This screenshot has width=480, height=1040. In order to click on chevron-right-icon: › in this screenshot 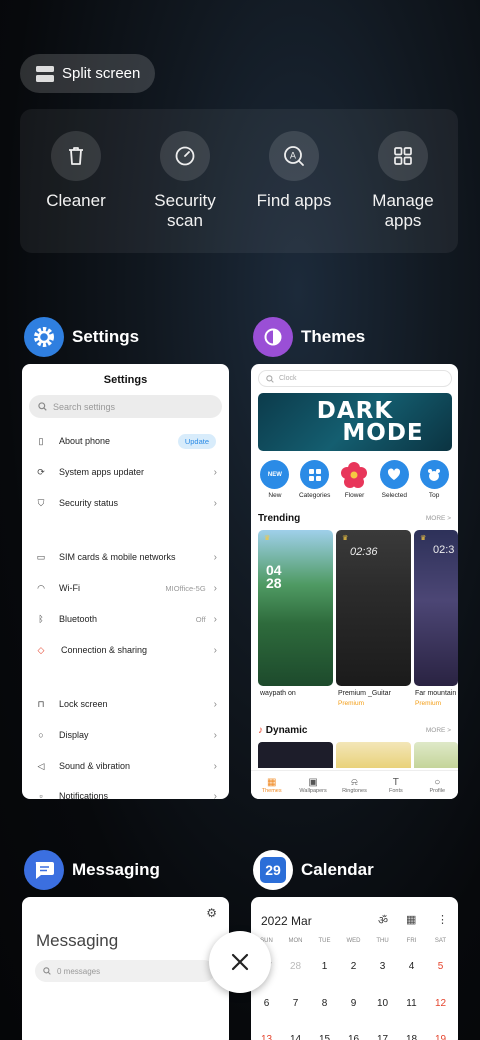, I will do `click(215, 472)`.